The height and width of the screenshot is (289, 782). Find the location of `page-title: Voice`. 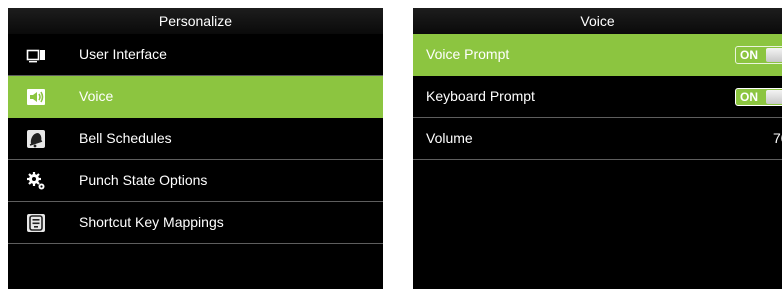

page-title: Voice is located at coordinates (597, 21).